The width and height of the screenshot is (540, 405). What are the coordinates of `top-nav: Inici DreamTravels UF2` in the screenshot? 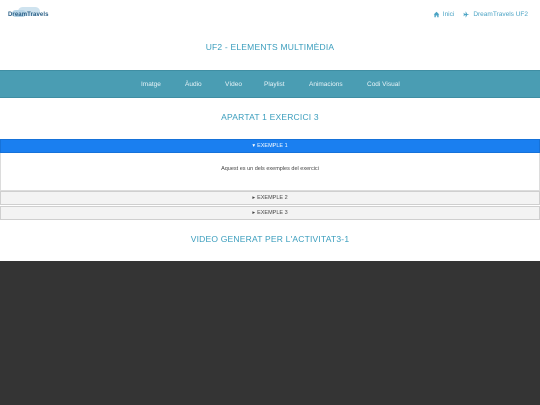 It's located at (480, 14).